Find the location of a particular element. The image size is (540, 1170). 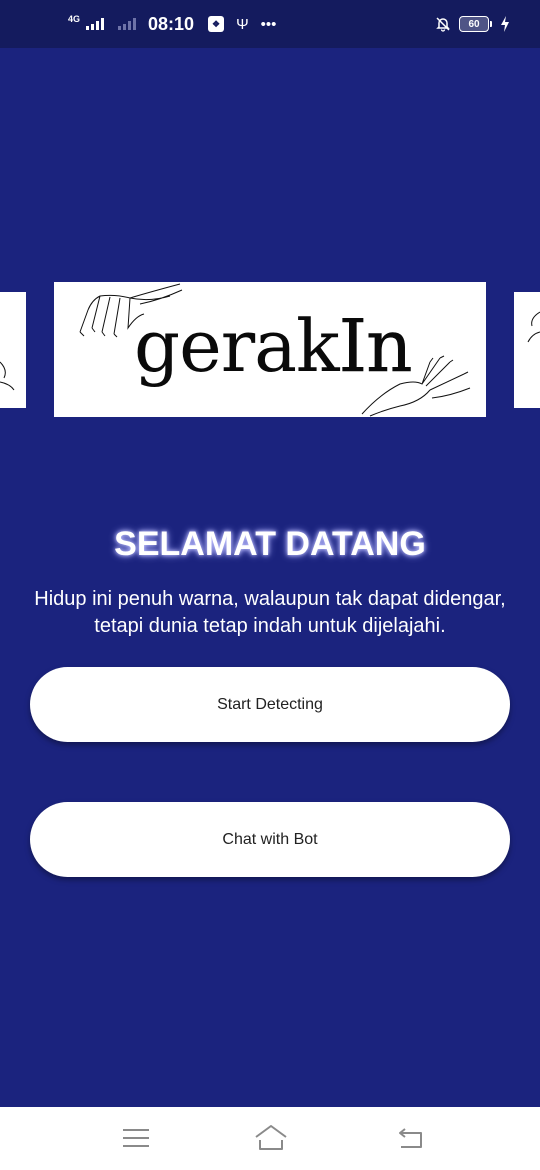

home-icon is located at coordinates (271, 1138).